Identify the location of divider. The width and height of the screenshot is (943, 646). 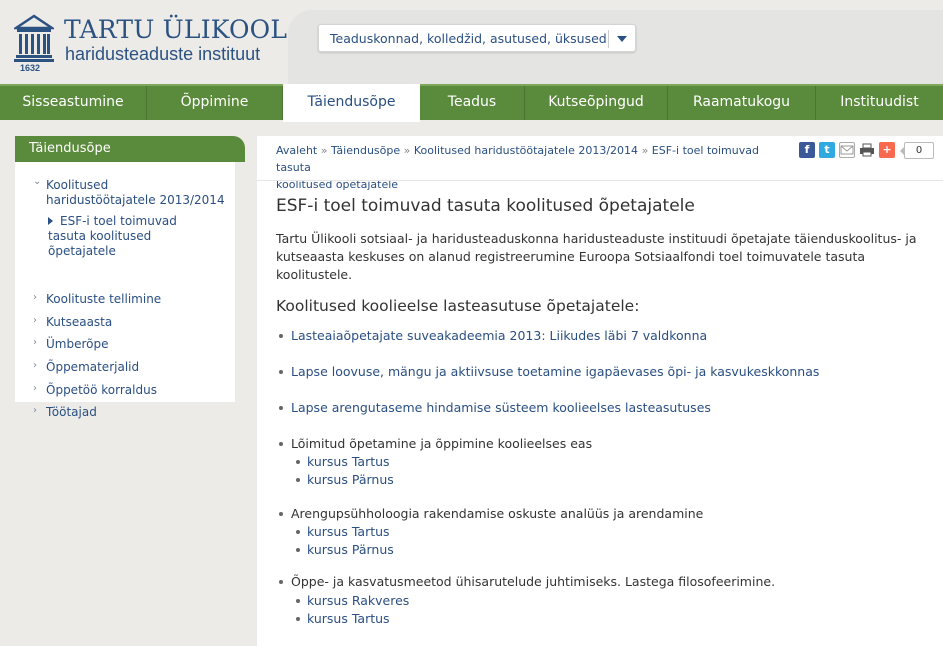
(600, 180).